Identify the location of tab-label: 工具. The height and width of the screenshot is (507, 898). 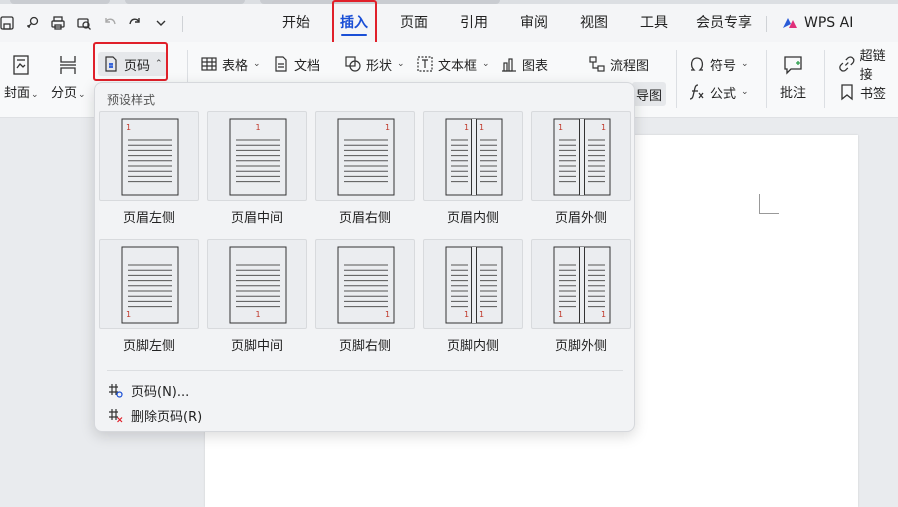
(654, 23).